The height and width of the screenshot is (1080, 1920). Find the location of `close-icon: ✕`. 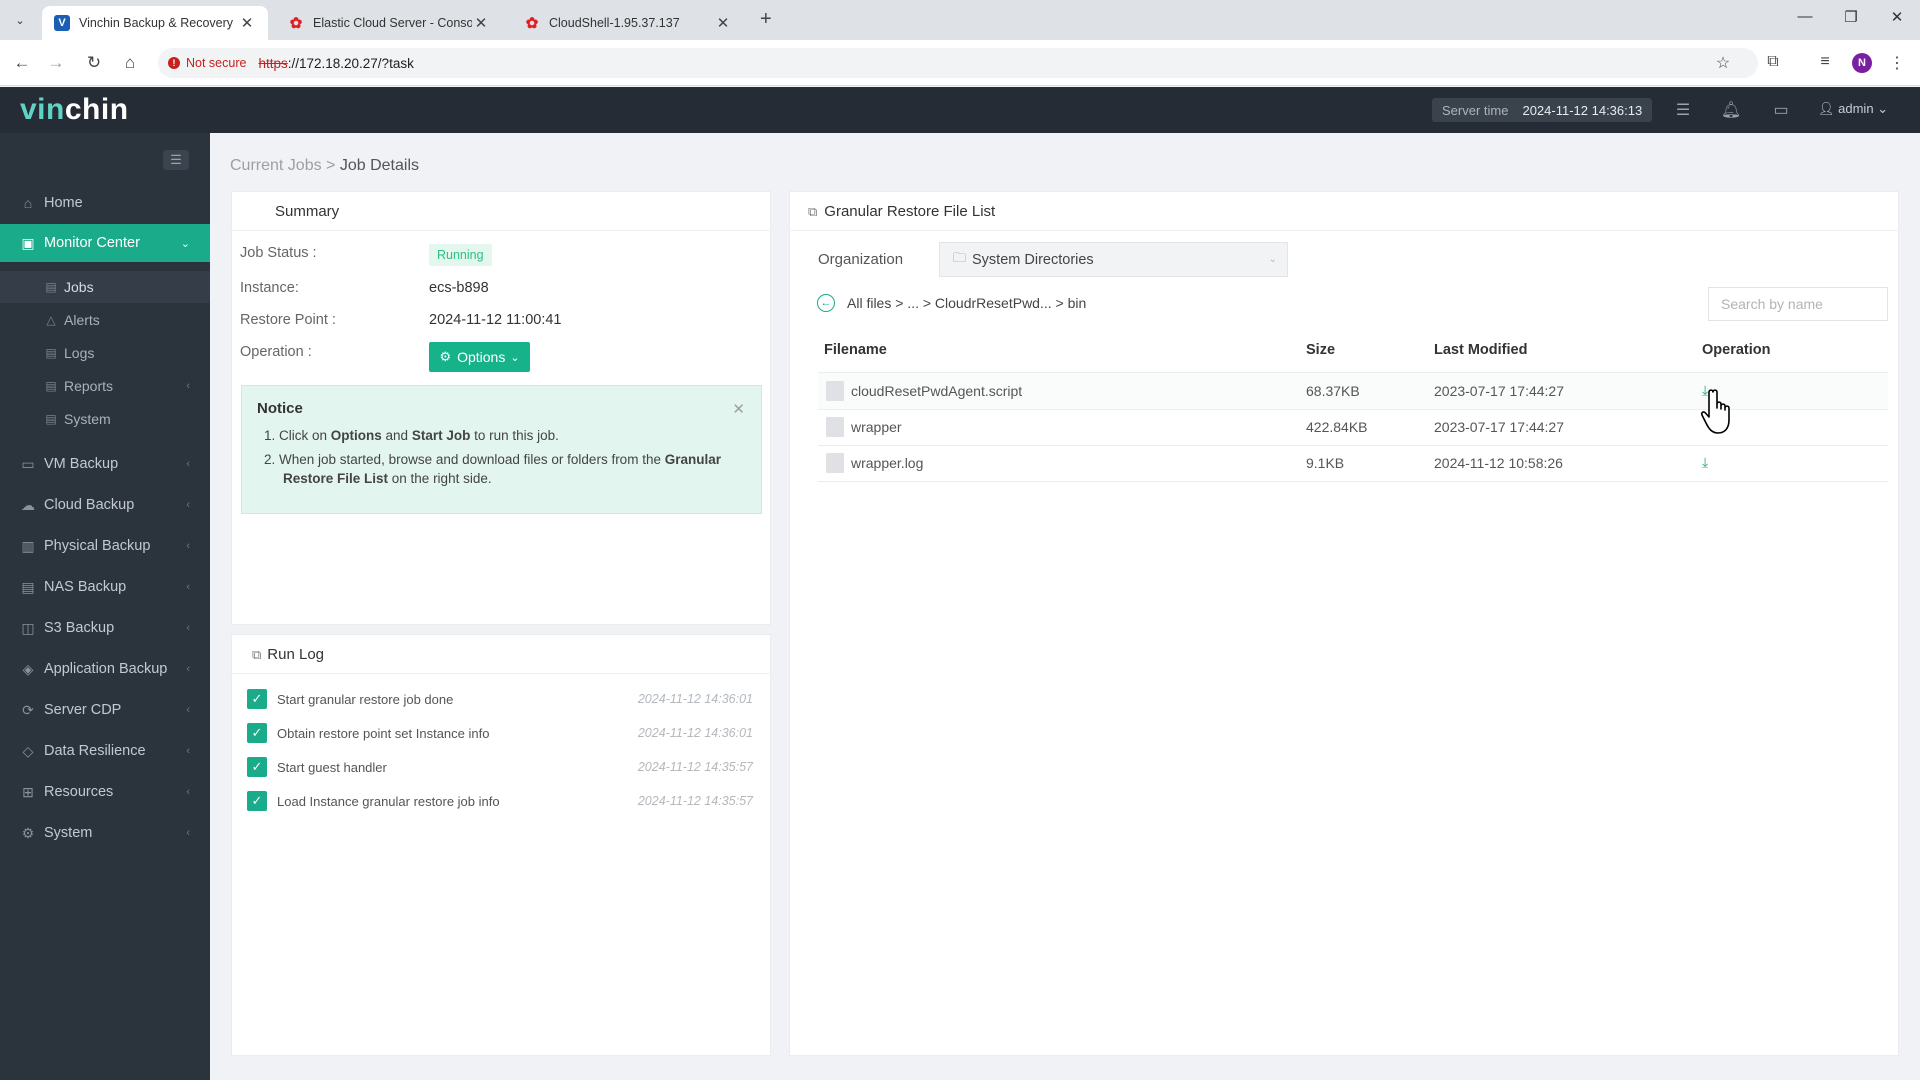

close-icon: ✕ is located at coordinates (738, 409).